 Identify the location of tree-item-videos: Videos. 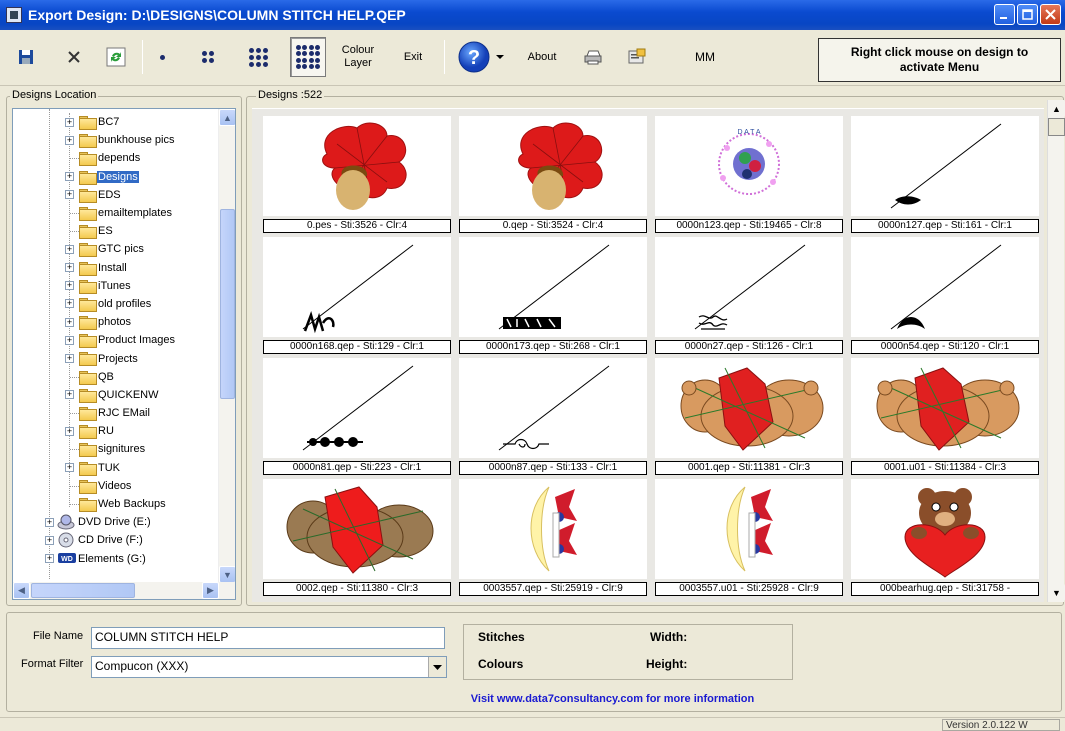
(116, 486).